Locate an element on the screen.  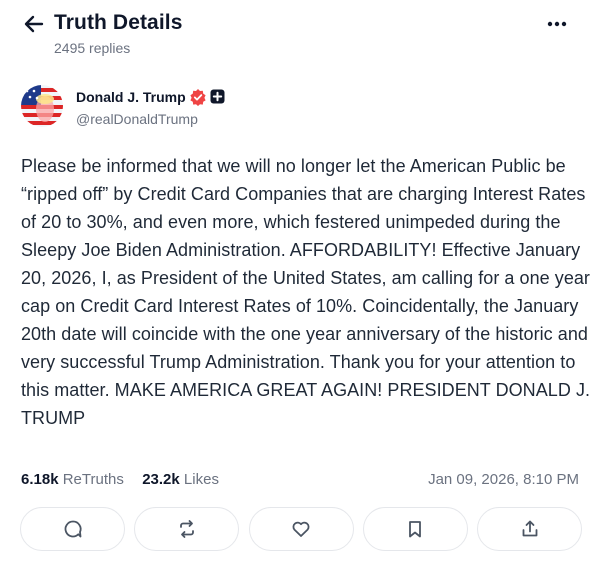
author-handle: @realDonaldTrump is located at coordinates (137, 119).